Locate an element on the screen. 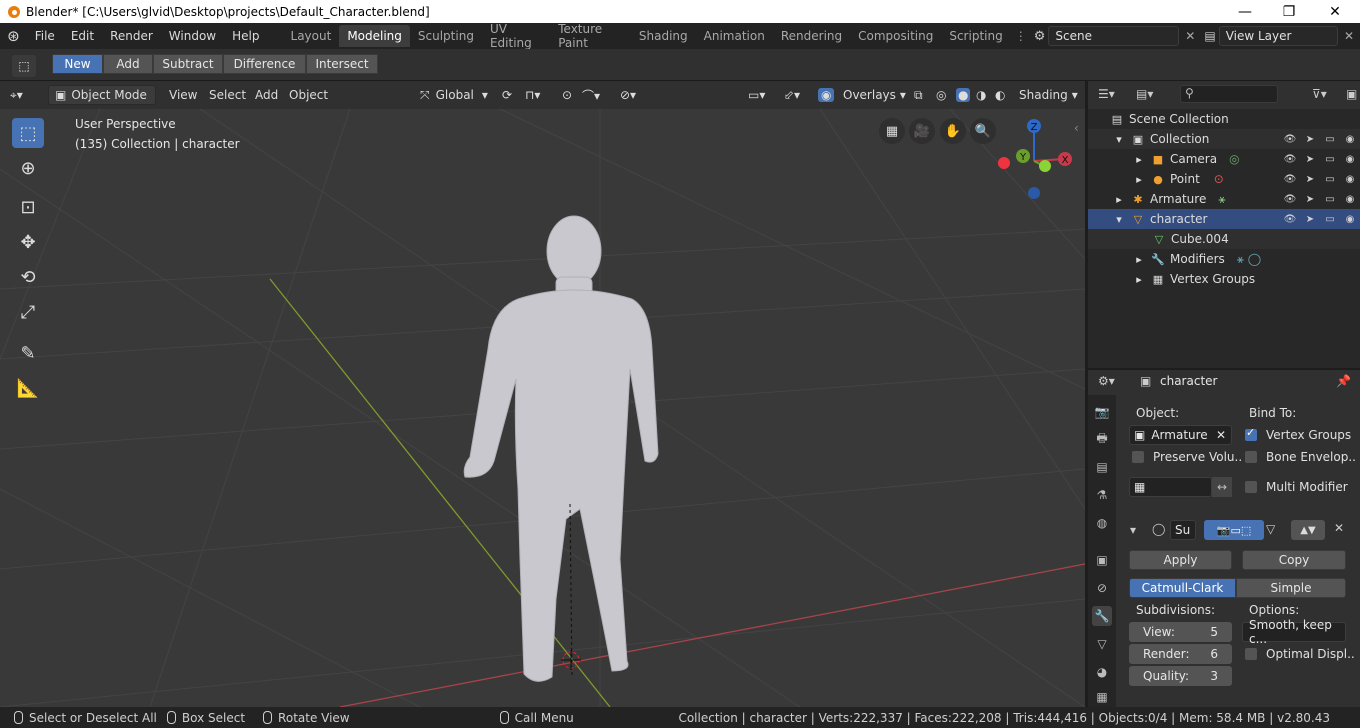 This screenshot has width=1360, height=728. constraints-tab-icon: ⊘ is located at coordinates (1102, 588).